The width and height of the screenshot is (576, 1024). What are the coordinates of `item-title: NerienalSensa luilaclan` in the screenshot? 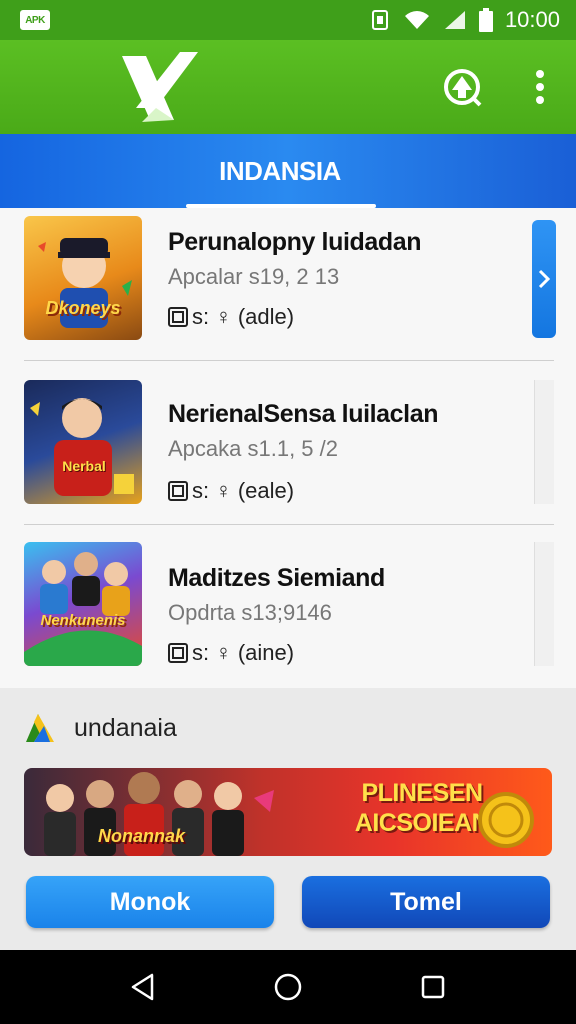 It's located at (303, 414).